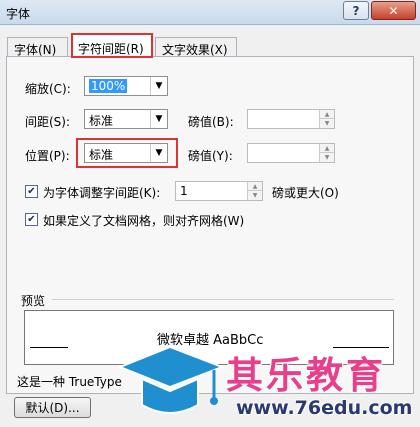 The width and height of the screenshot is (420, 427). I want to click on position-by-spinner: ▲ ▼, so click(291, 153).